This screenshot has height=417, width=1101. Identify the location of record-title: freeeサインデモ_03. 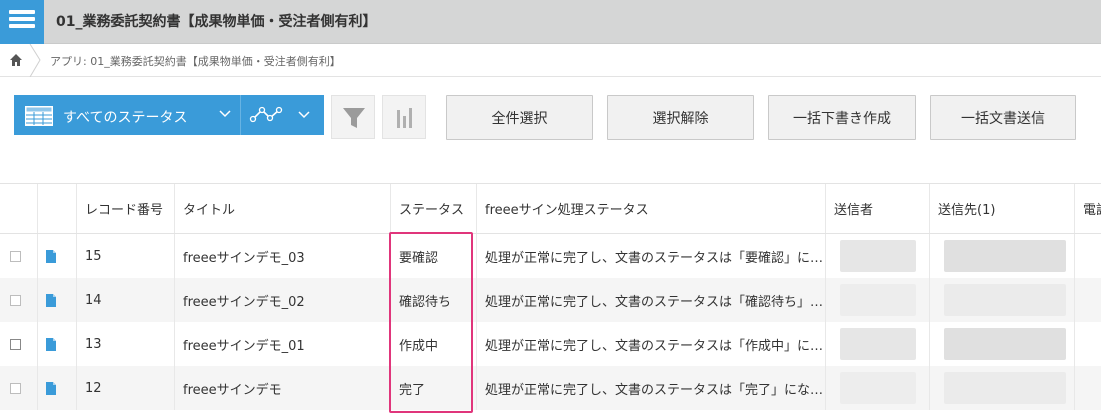
(283, 256).